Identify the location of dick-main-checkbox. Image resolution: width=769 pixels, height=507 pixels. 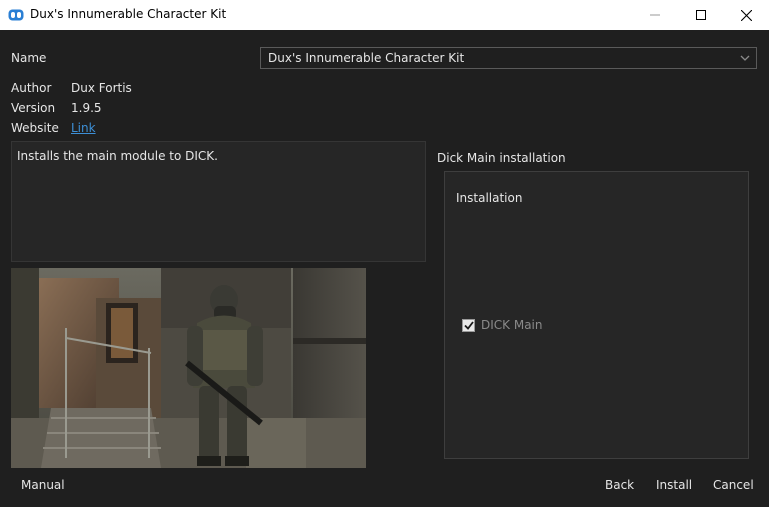
(468, 325).